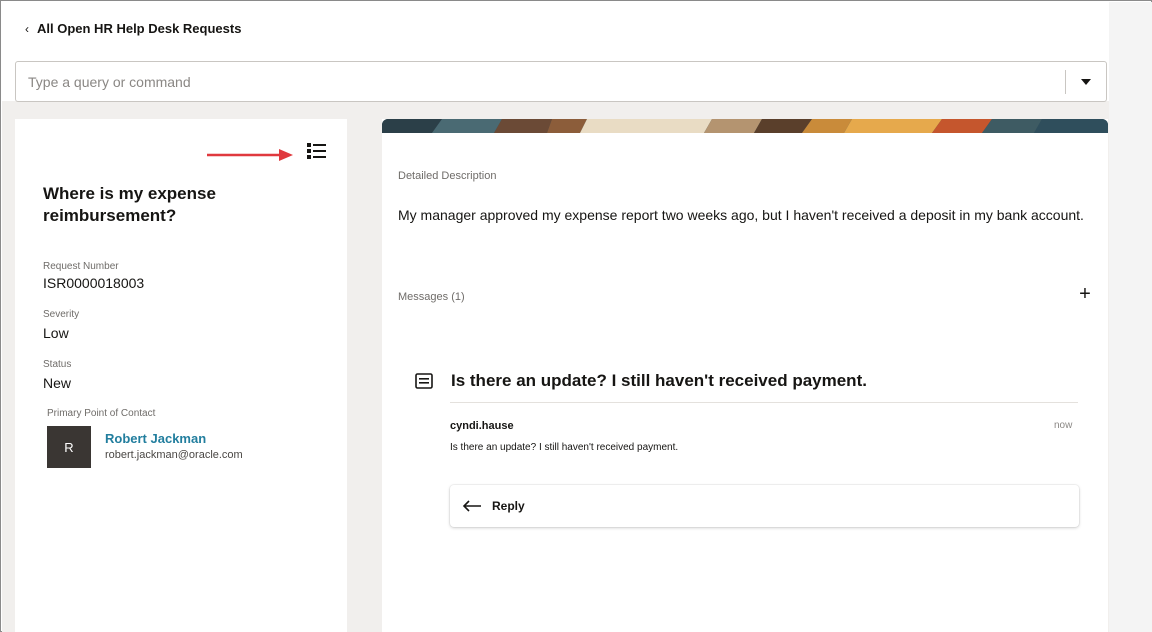  I want to click on status-value: New, so click(57, 383).